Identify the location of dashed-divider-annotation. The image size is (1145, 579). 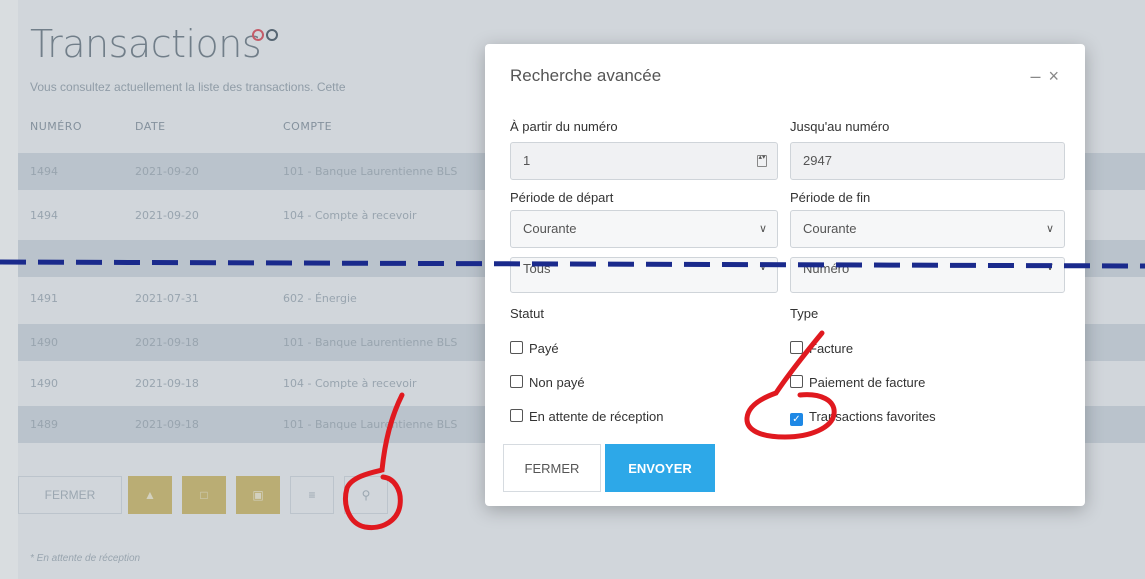
(572, 264).